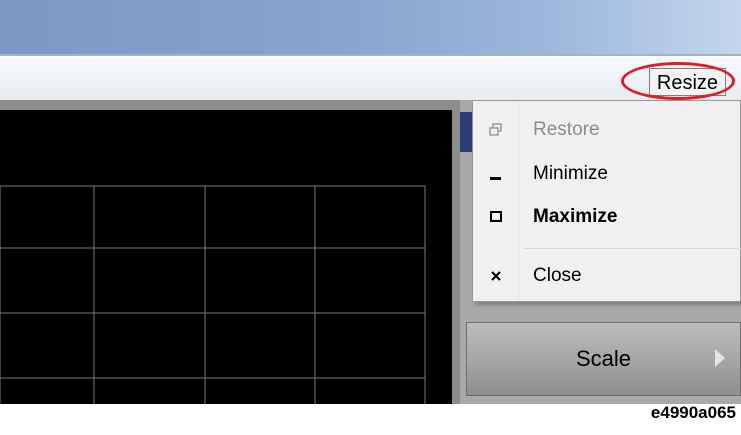 The height and width of the screenshot is (435, 741). I want to click on menu-icon-gutter, so click(518, 201).